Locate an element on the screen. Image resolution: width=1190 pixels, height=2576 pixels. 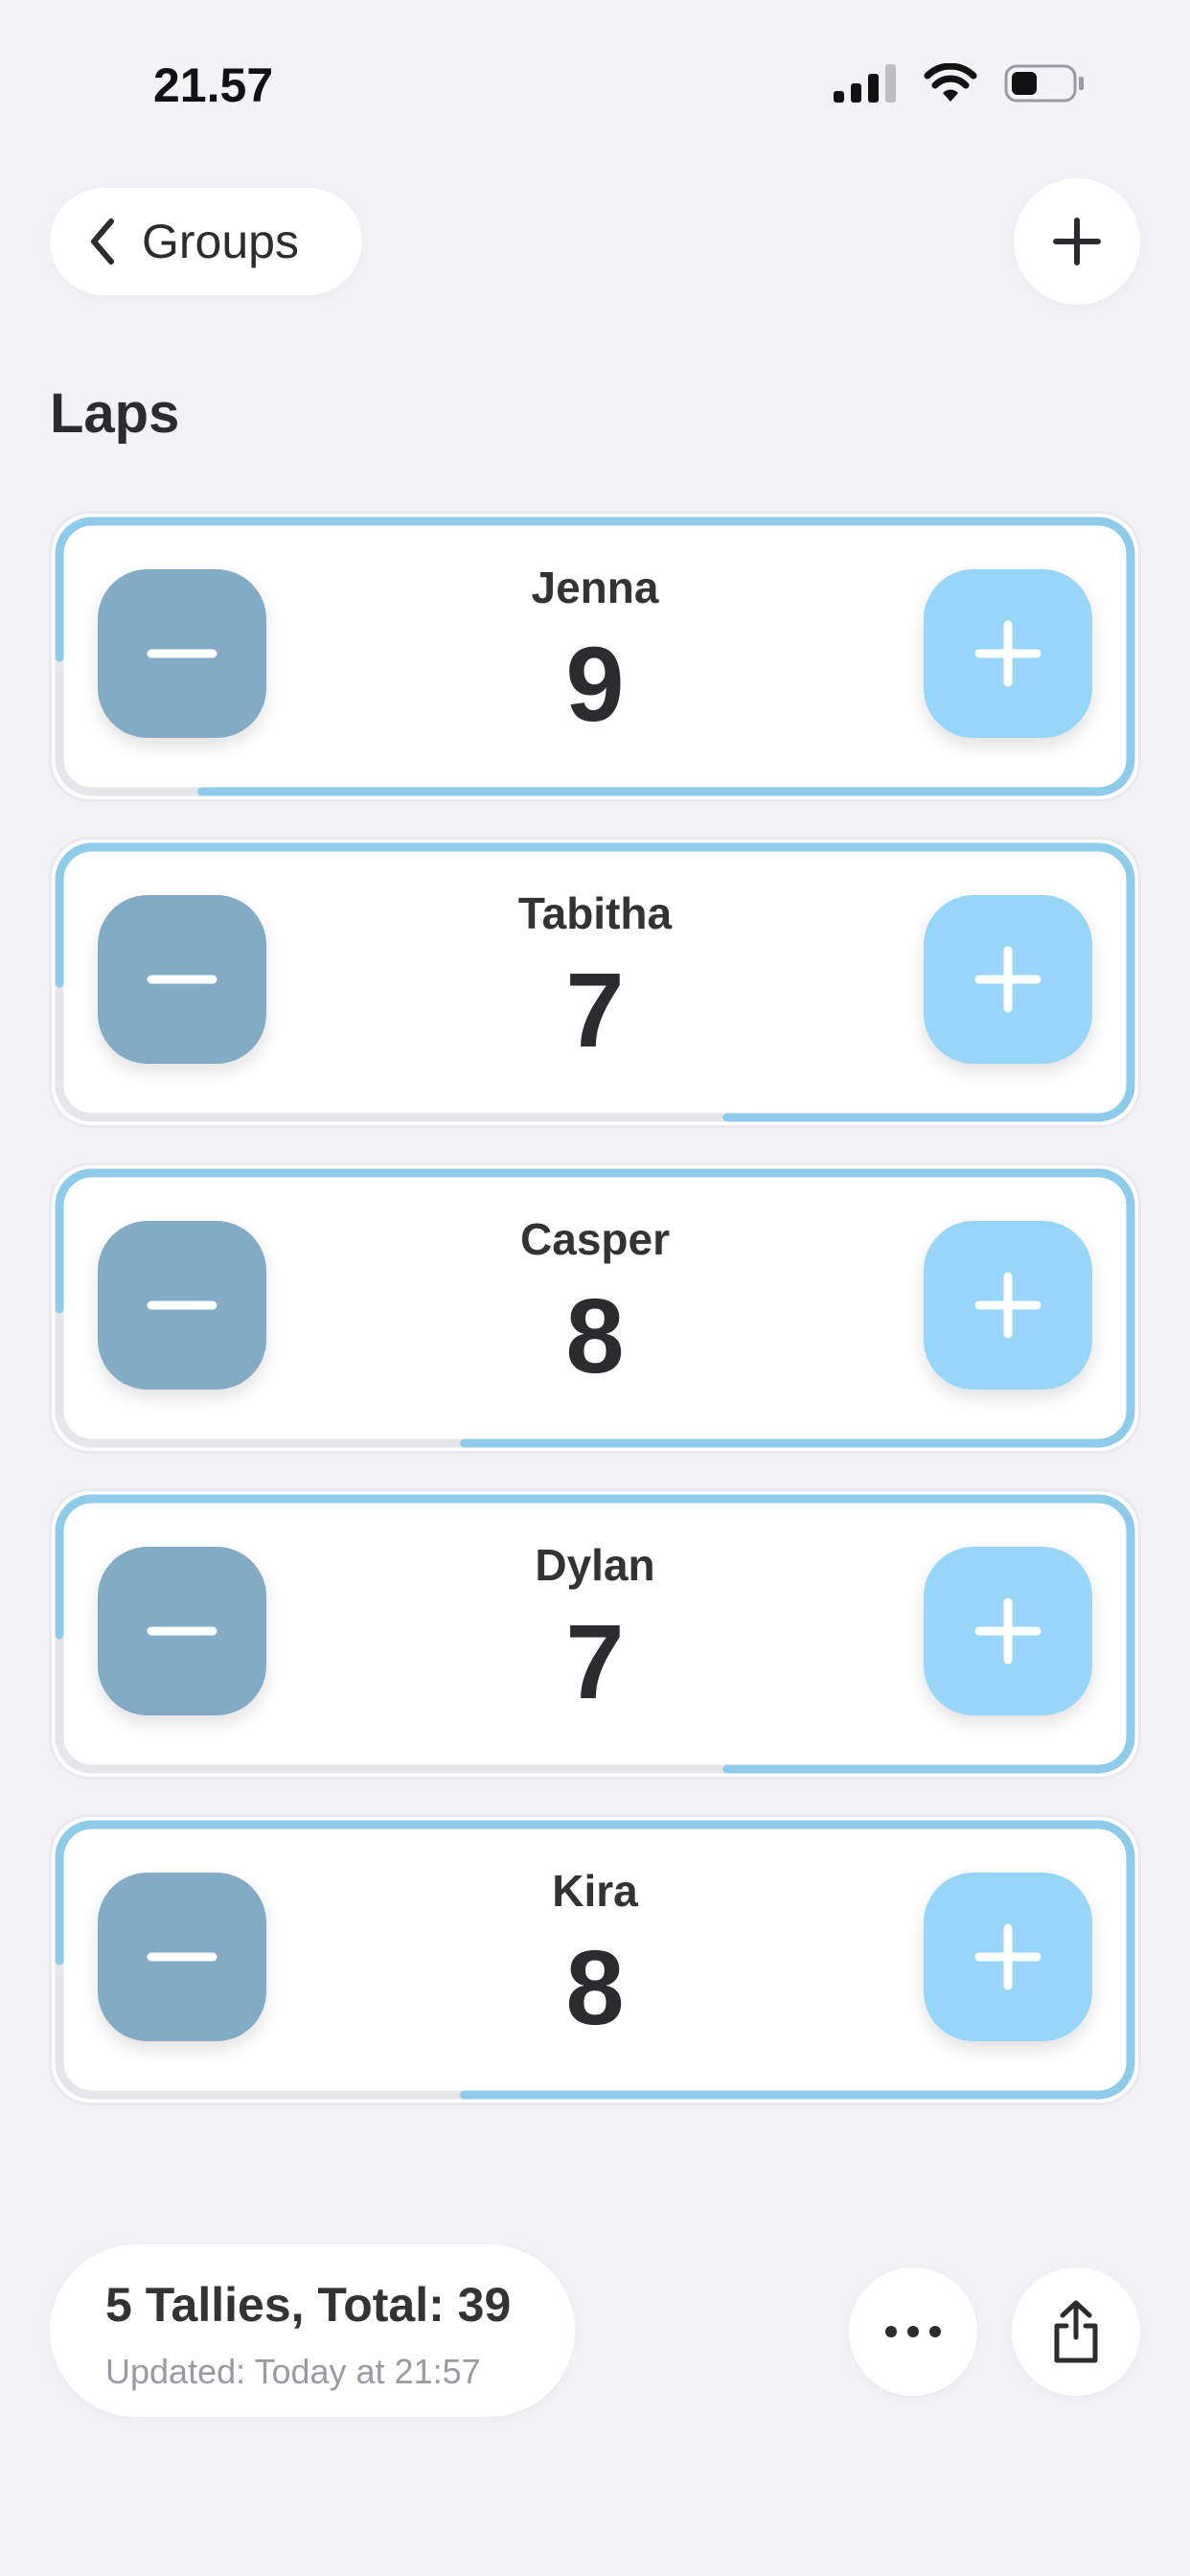
back-button: Groups is located at coordinates (206, 241).